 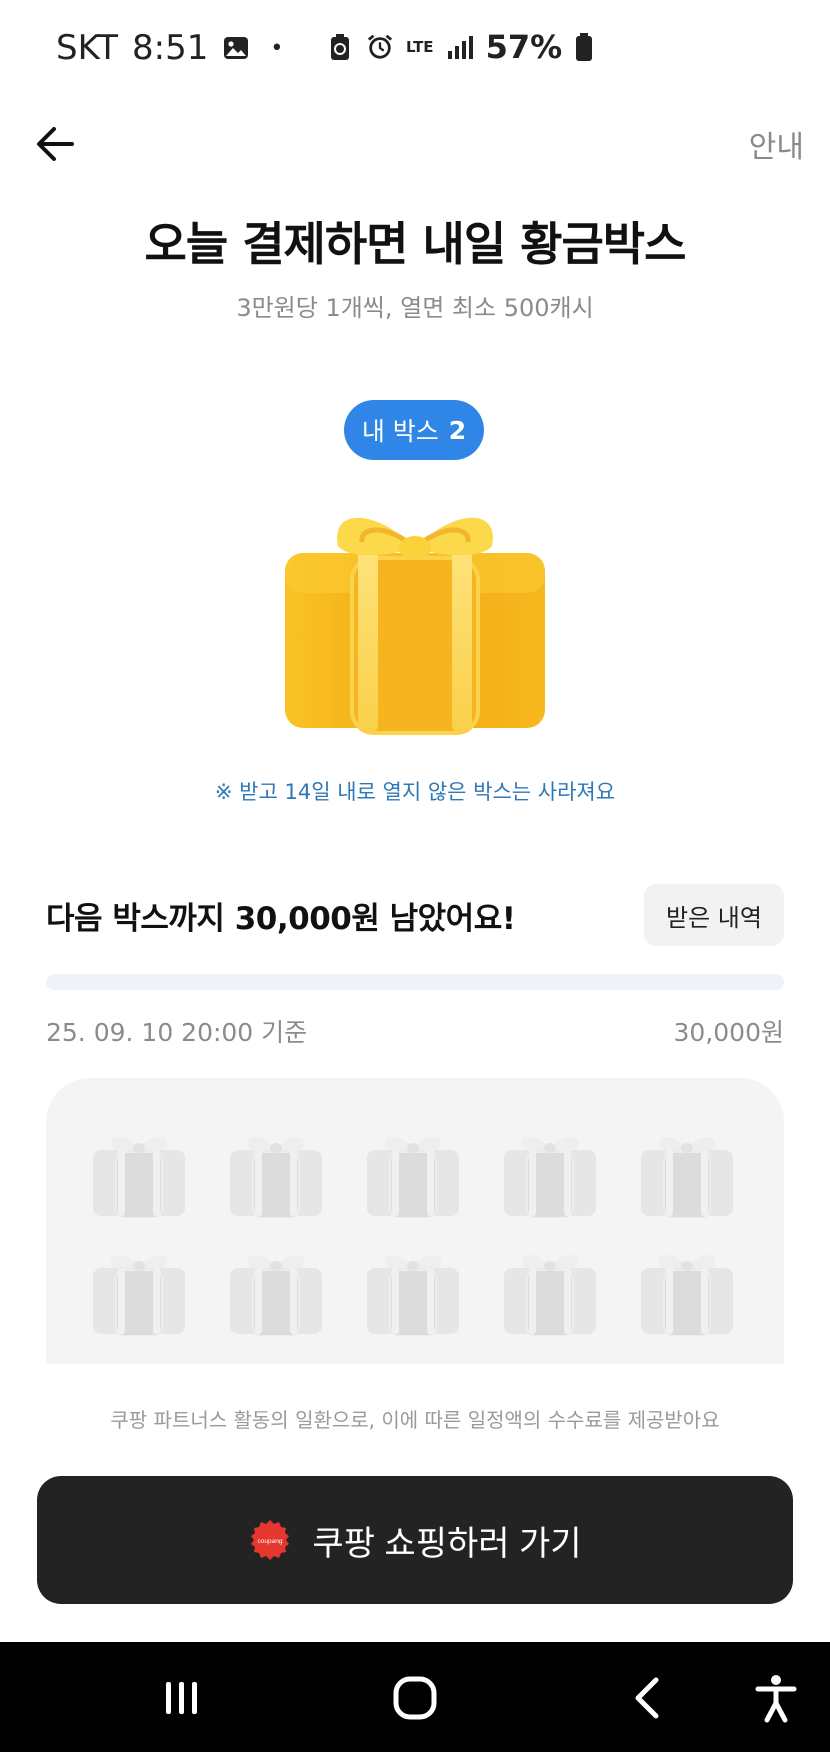 I want to click on battery-icon, so click(x=584, y=47).